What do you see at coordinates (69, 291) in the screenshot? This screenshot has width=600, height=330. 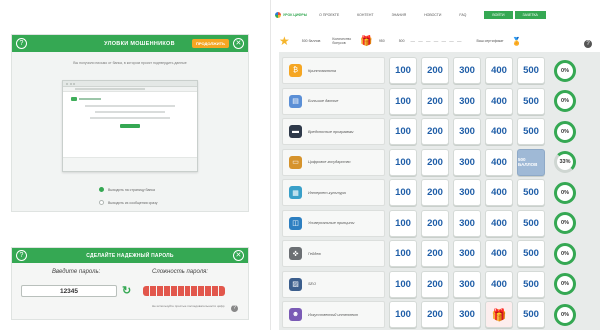 I see `password-input: 12345` at bounding box center [69, 291].